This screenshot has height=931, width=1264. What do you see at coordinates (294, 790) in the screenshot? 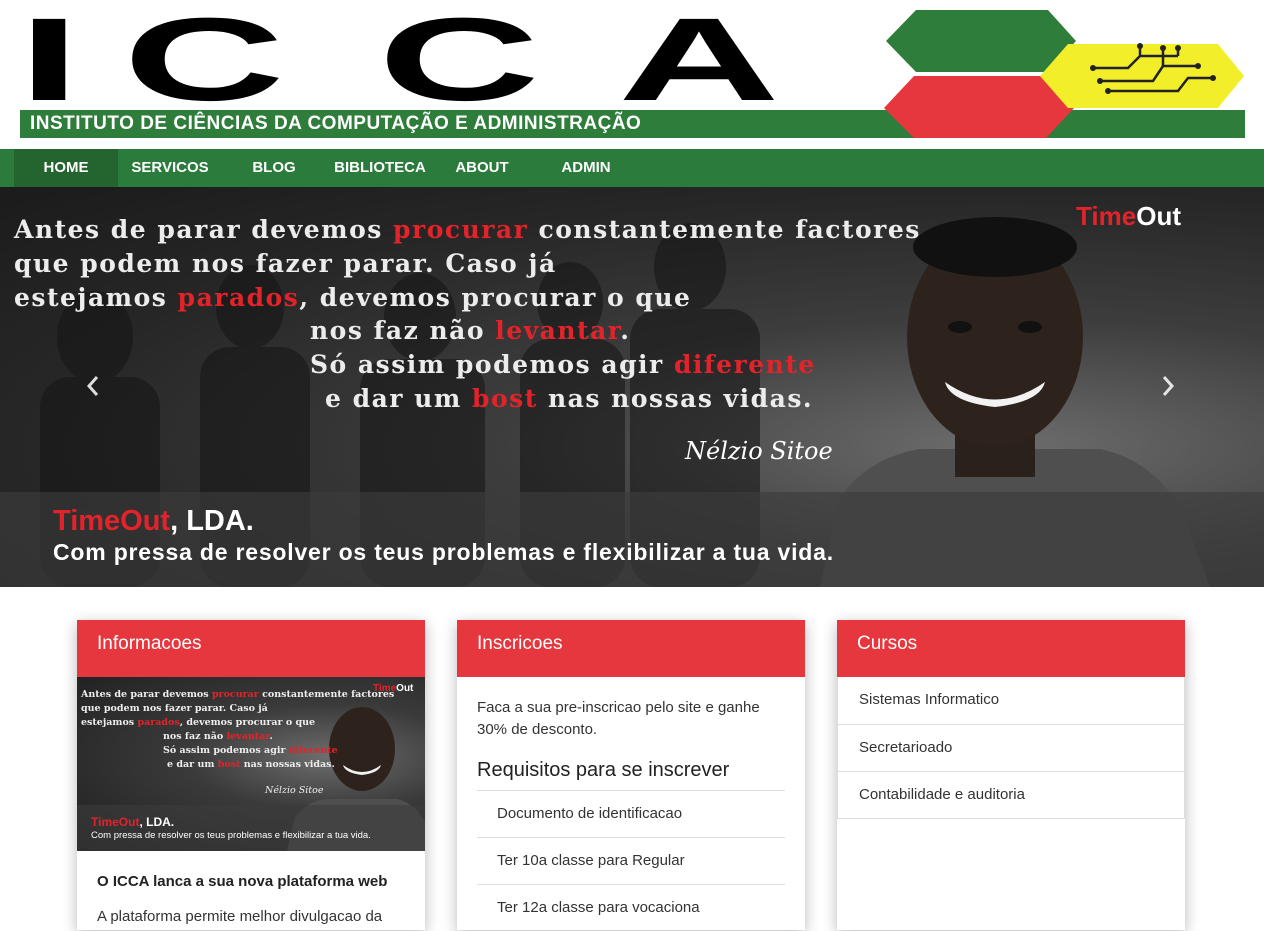
I see `thumb-signature: Nélzio Sitoe` at bounding box center [294, 790].